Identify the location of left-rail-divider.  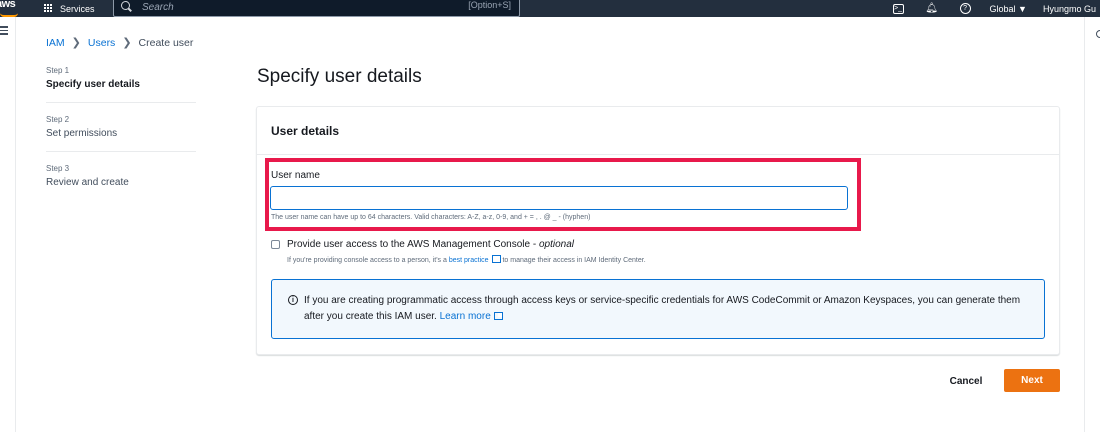
(15, 224).